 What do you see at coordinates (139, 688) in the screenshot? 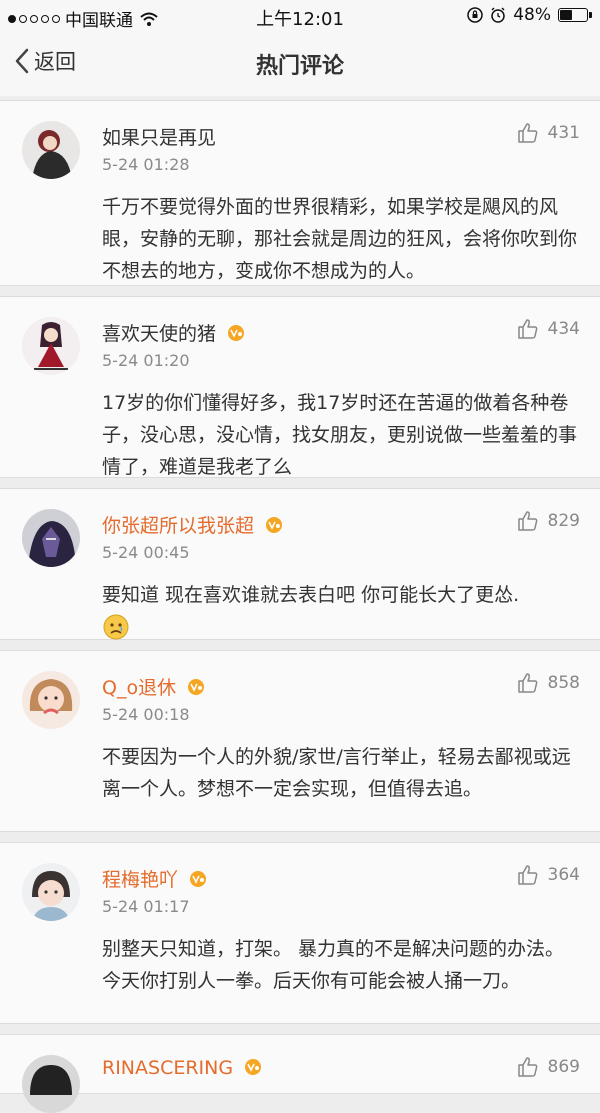
I see `user-name-text: Q_o退休` at bounding box center [139, 688].